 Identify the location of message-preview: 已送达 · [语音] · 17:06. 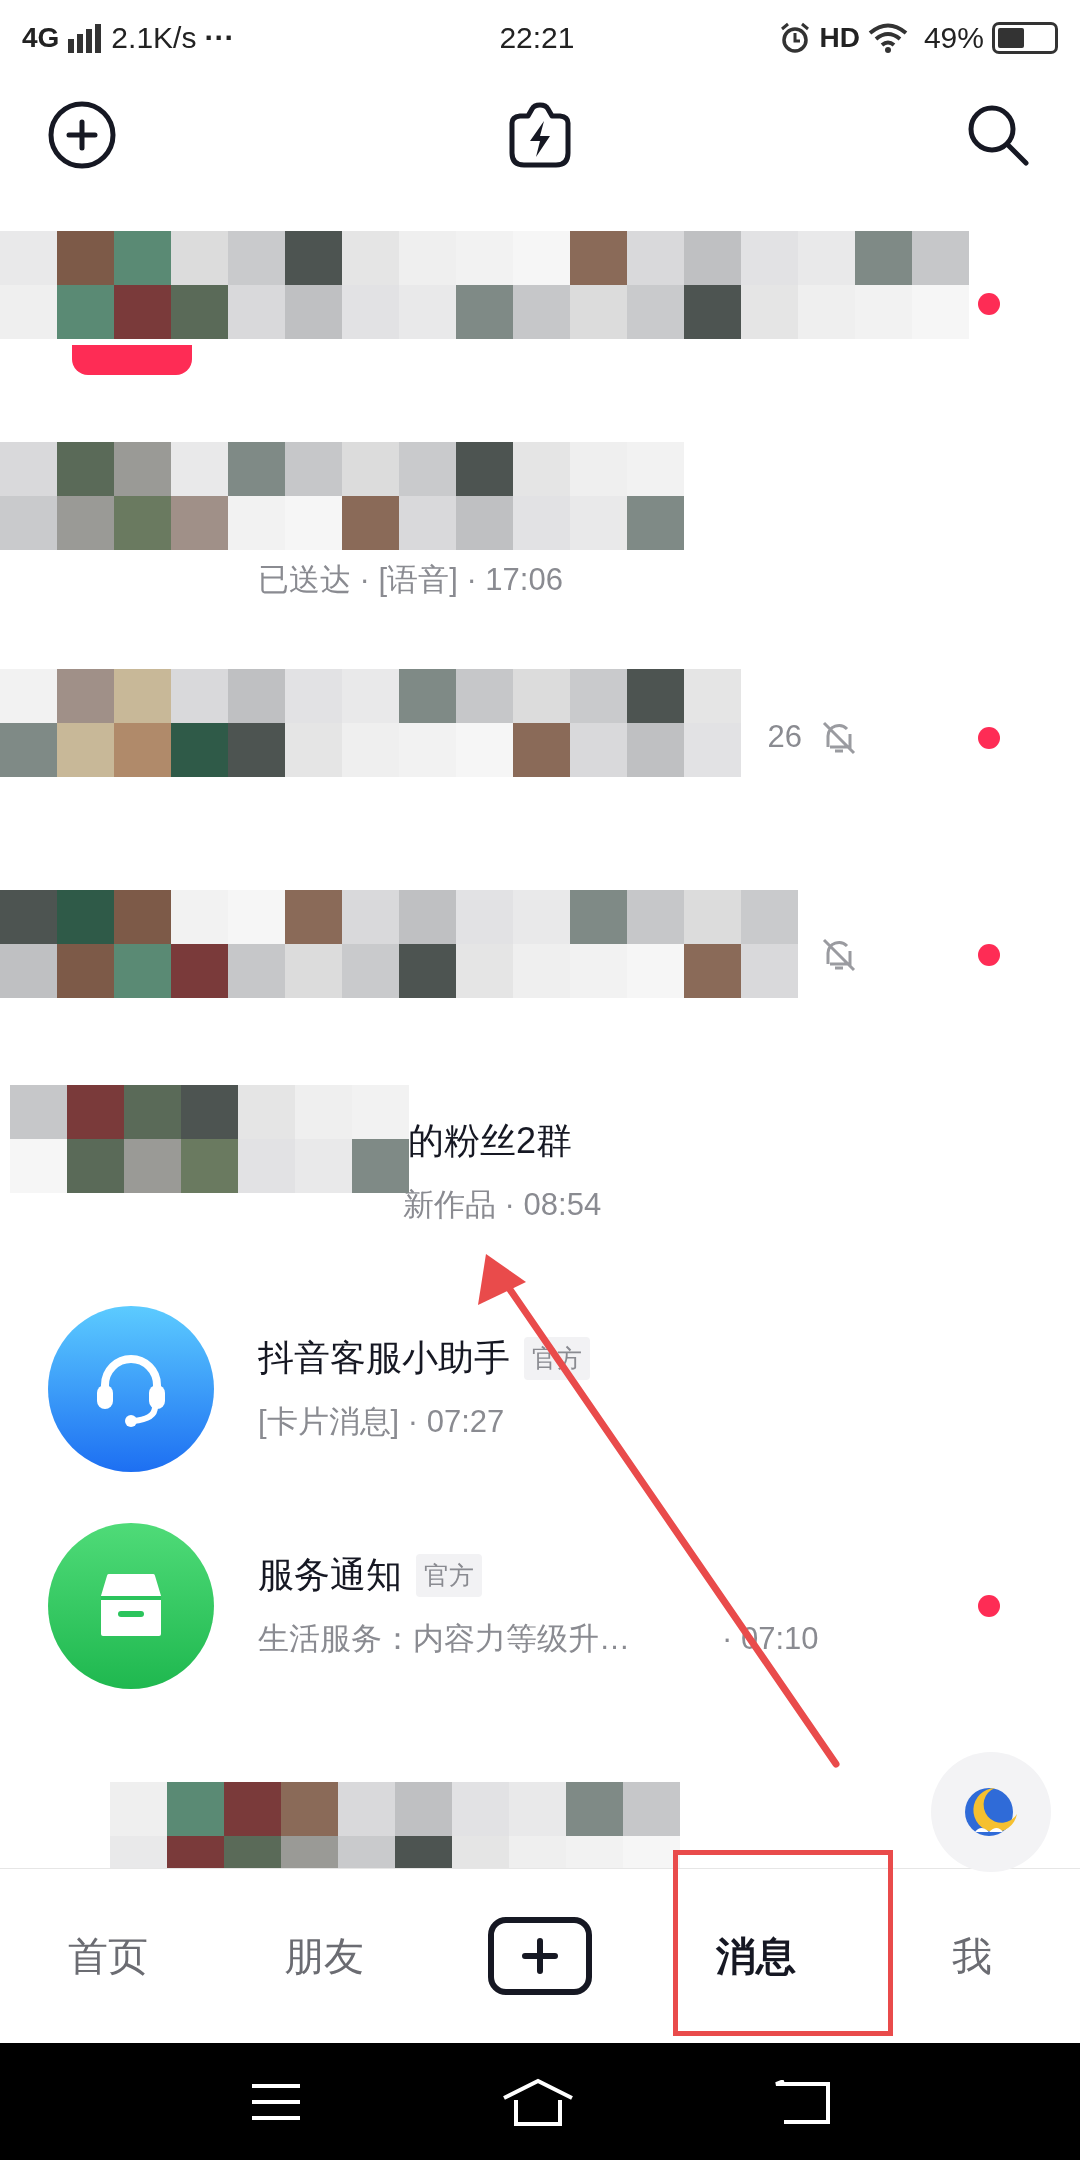
(410, 580).